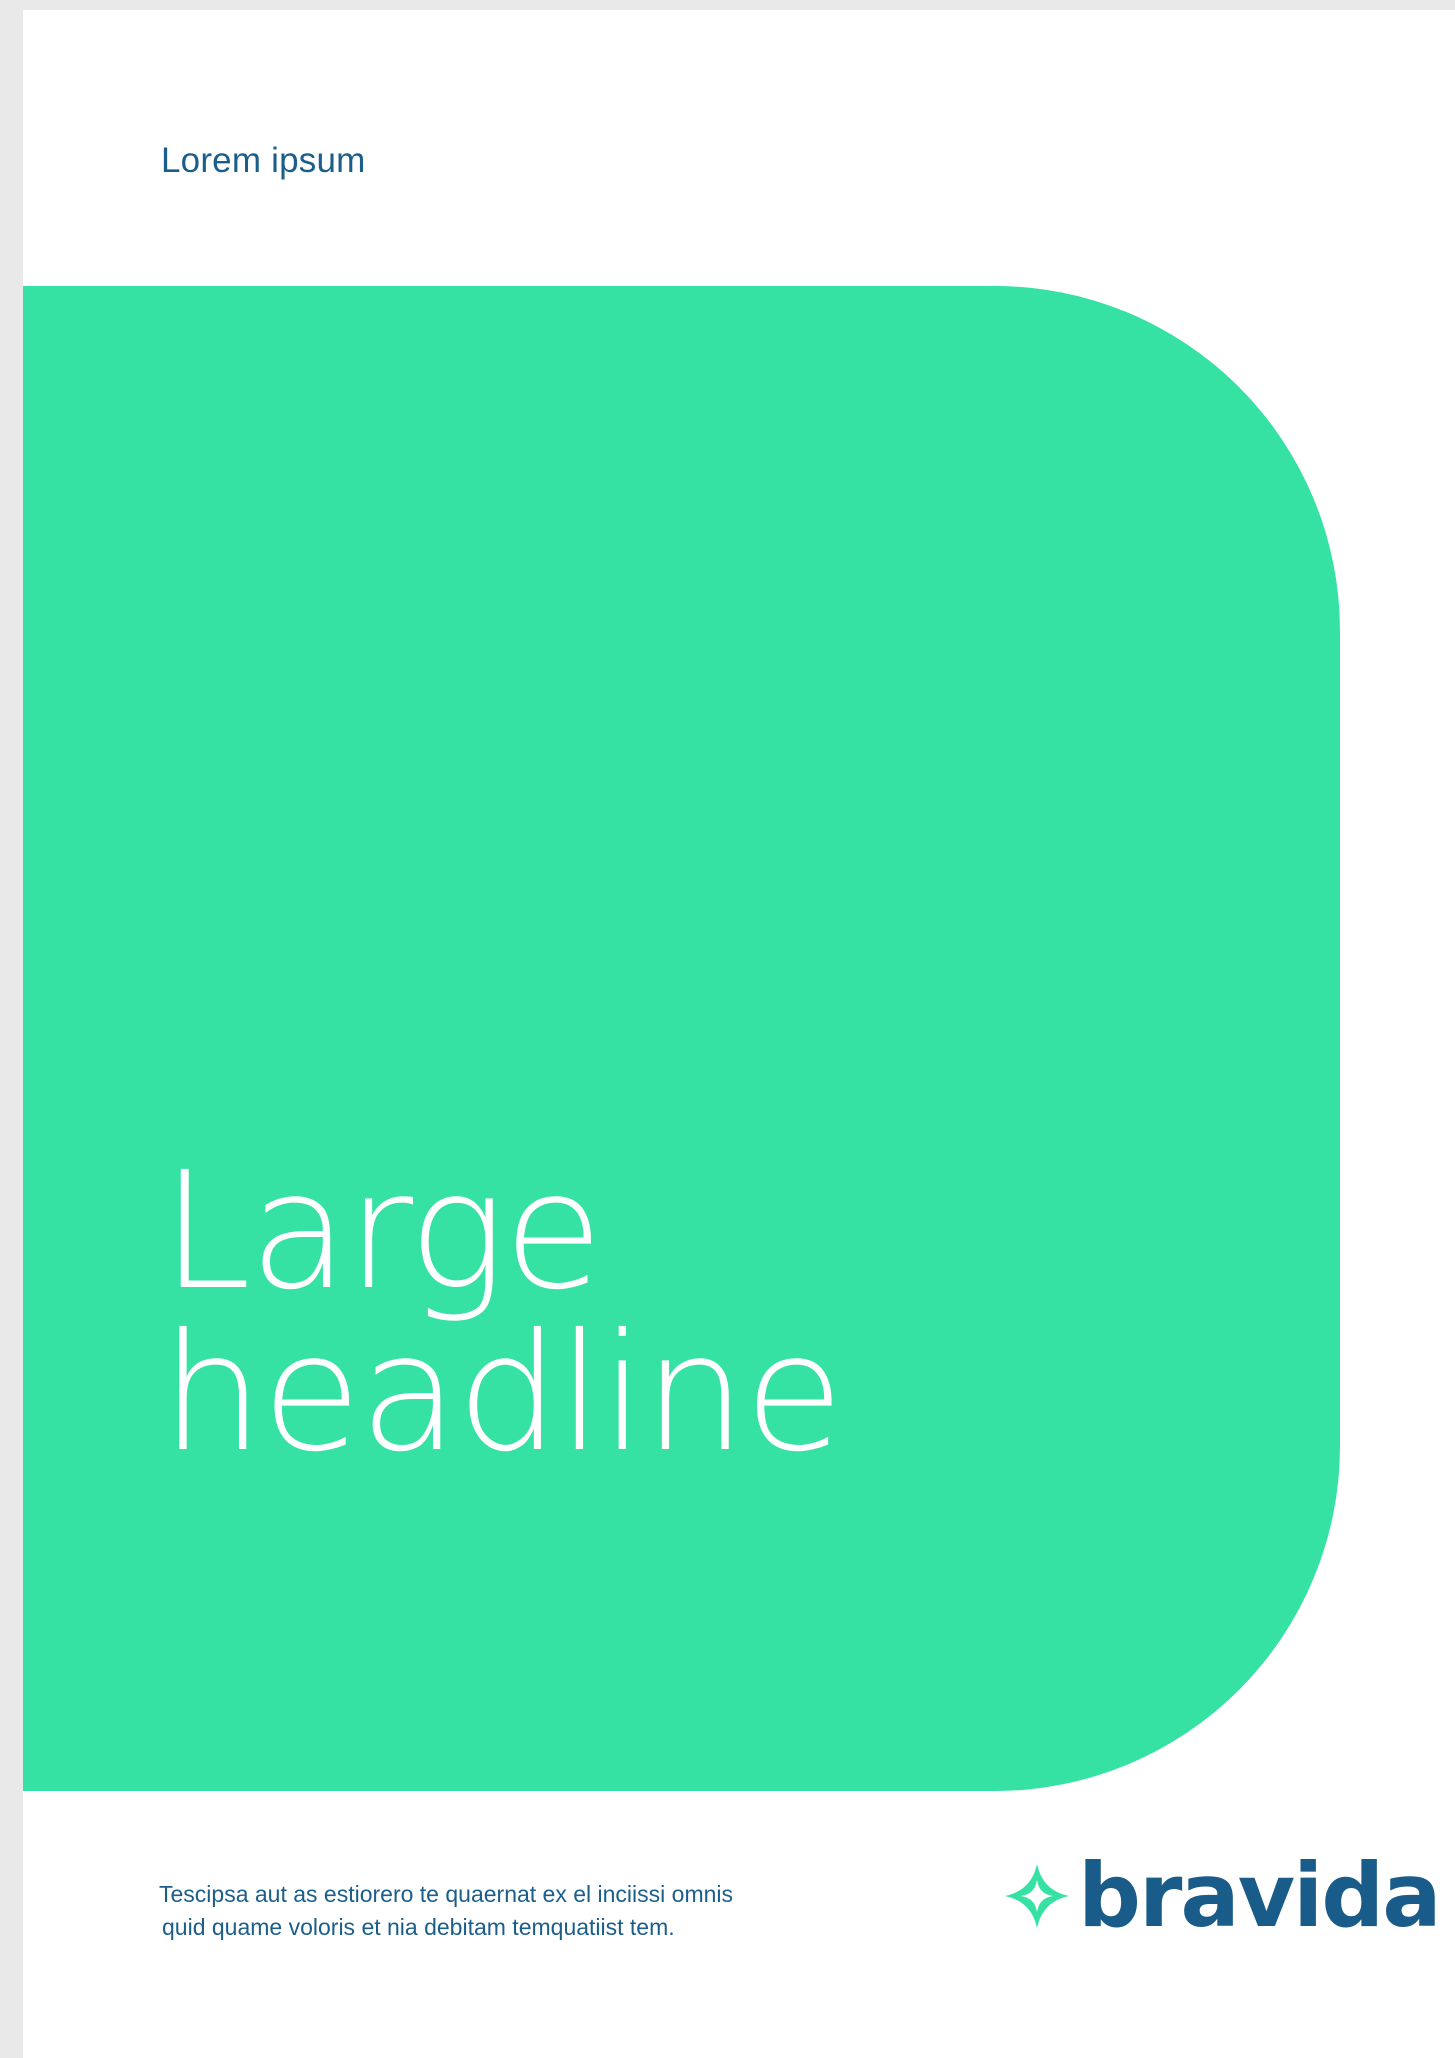 Image resolution: width=1455 pixels, height=2058 pixels. Describe the element at coordinates (382, 1232) in the screenshot. I see `headline-line-1: Large` at that location.